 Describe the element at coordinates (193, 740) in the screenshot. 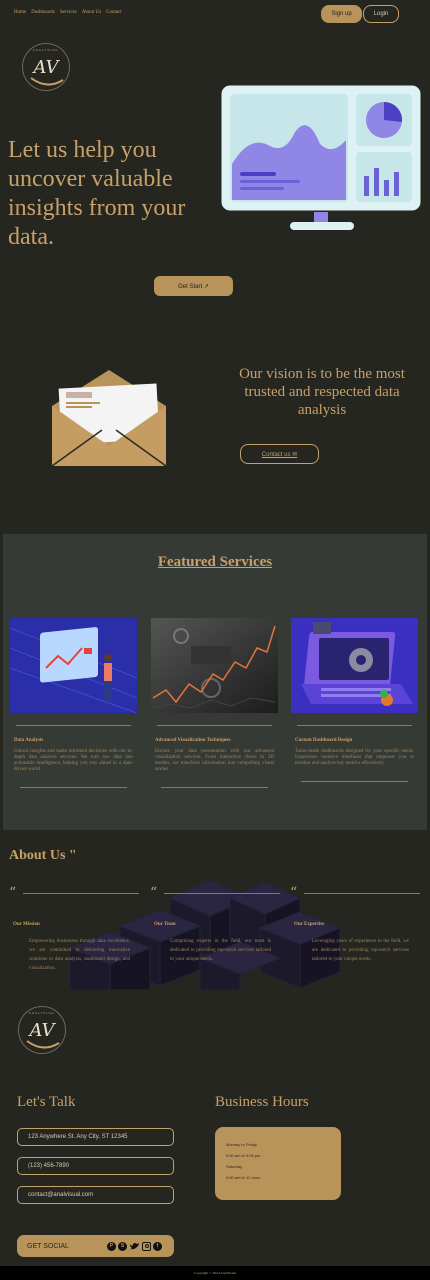

I see `service-title: Advanced Visualization Techniques` at that location.